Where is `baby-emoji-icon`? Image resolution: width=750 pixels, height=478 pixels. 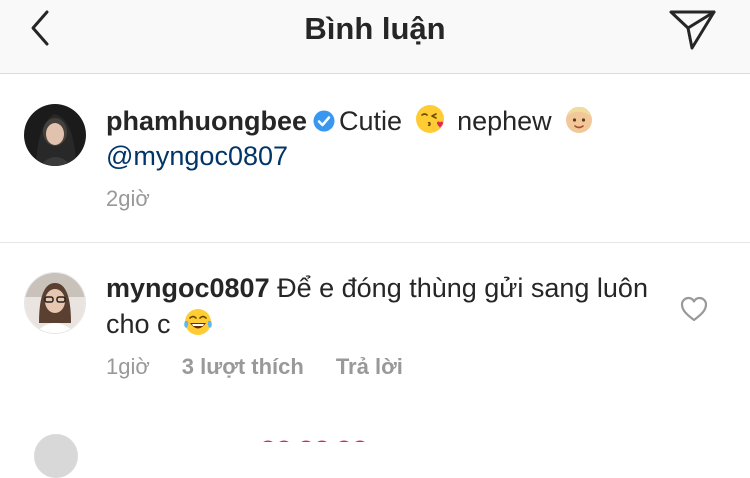 baby-emoji-icon is located at coordinates (579, 119).